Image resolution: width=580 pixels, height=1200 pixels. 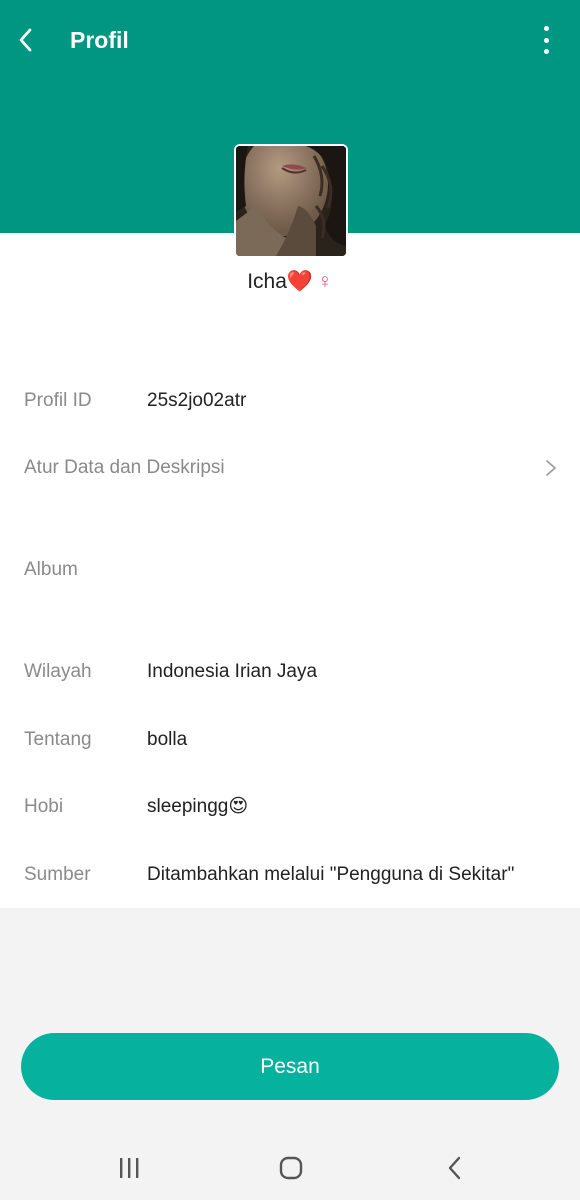 I want to click on chevron-right-icon, so click(x=551, y=468).